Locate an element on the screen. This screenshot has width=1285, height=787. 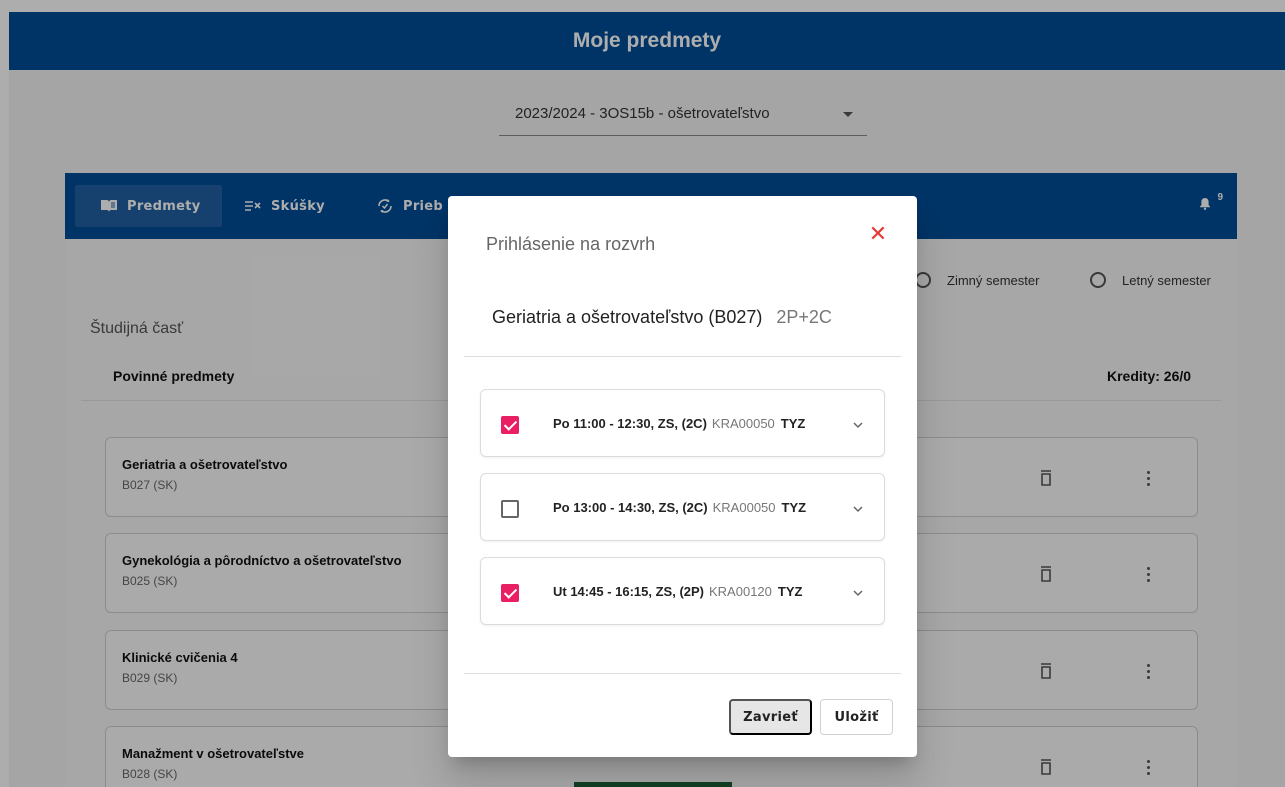
dialog-subject: Geriatria a ošetrovateľstvo (B027) 2P+2C is located at coordinates (662, 317).